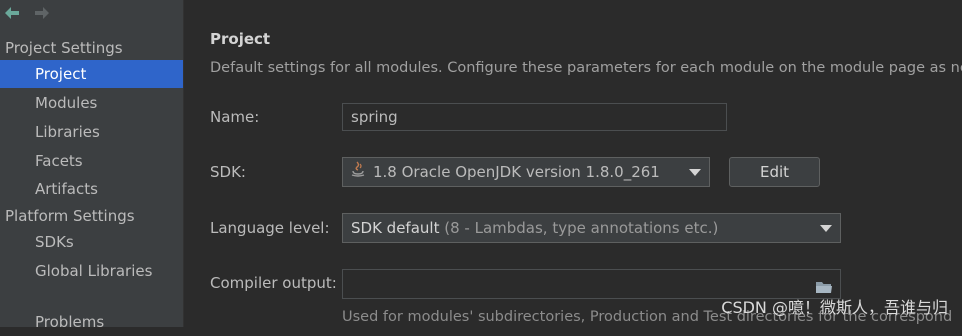  I want to click on sdk-value: 1.8 Oracle OpenJDK version 1.8.0_261, so click(516, 172).